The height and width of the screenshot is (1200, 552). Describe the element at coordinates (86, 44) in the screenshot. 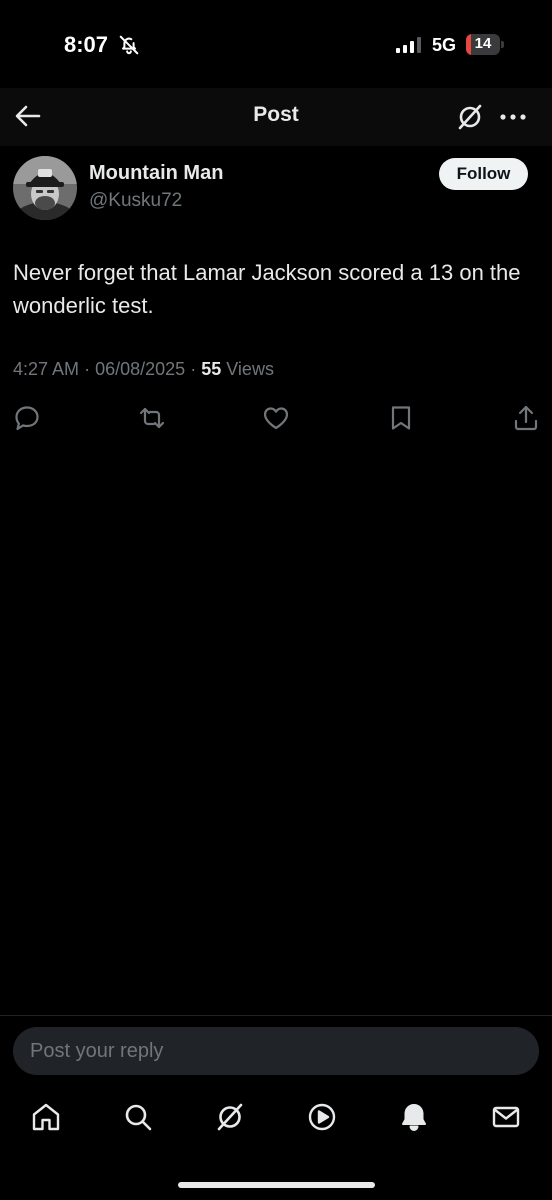

I see `status-time: 8:07` at that location.